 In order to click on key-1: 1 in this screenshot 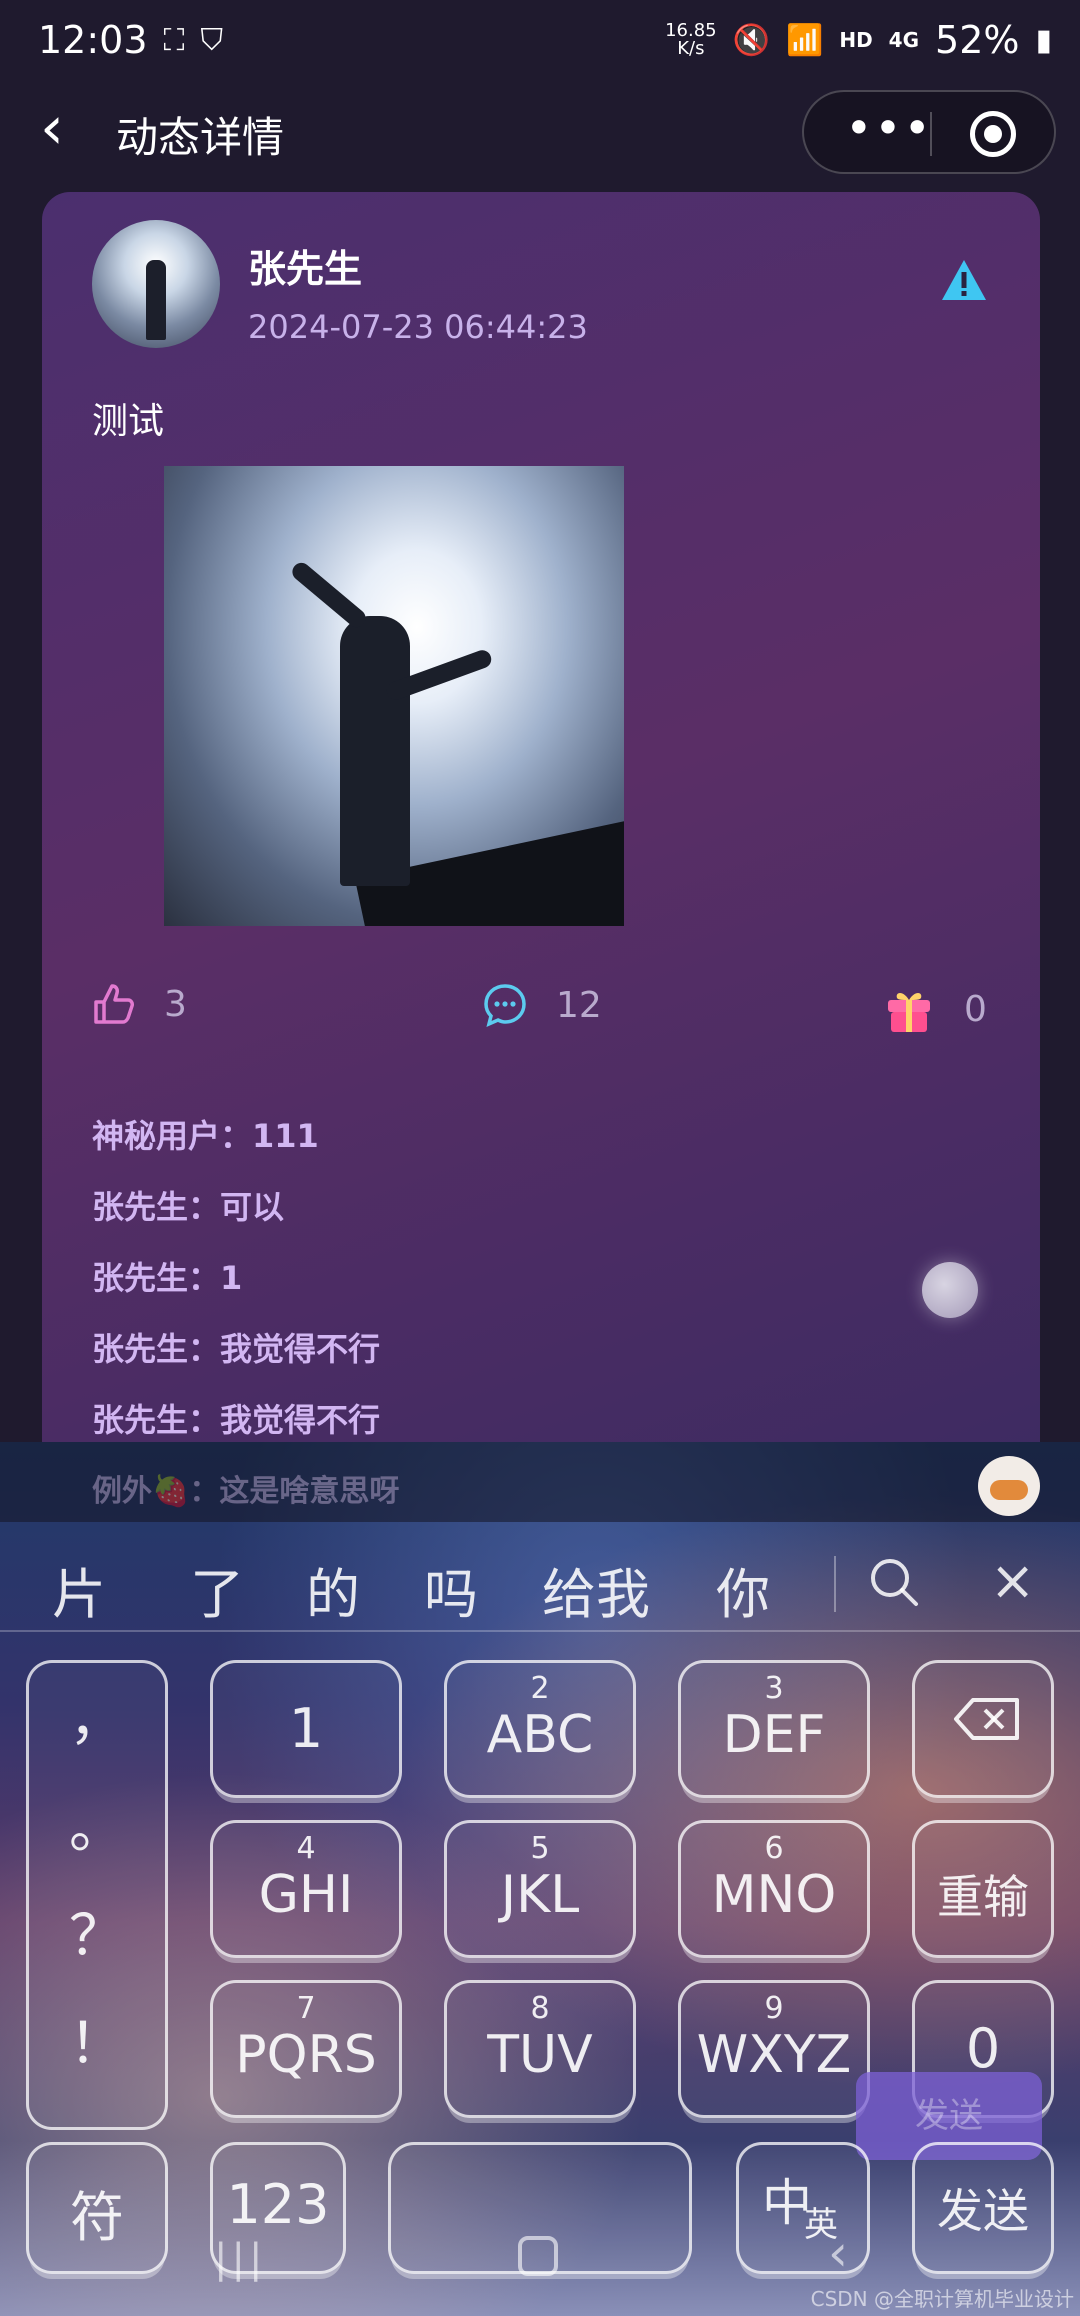, I will do `click(306, 1729)`.